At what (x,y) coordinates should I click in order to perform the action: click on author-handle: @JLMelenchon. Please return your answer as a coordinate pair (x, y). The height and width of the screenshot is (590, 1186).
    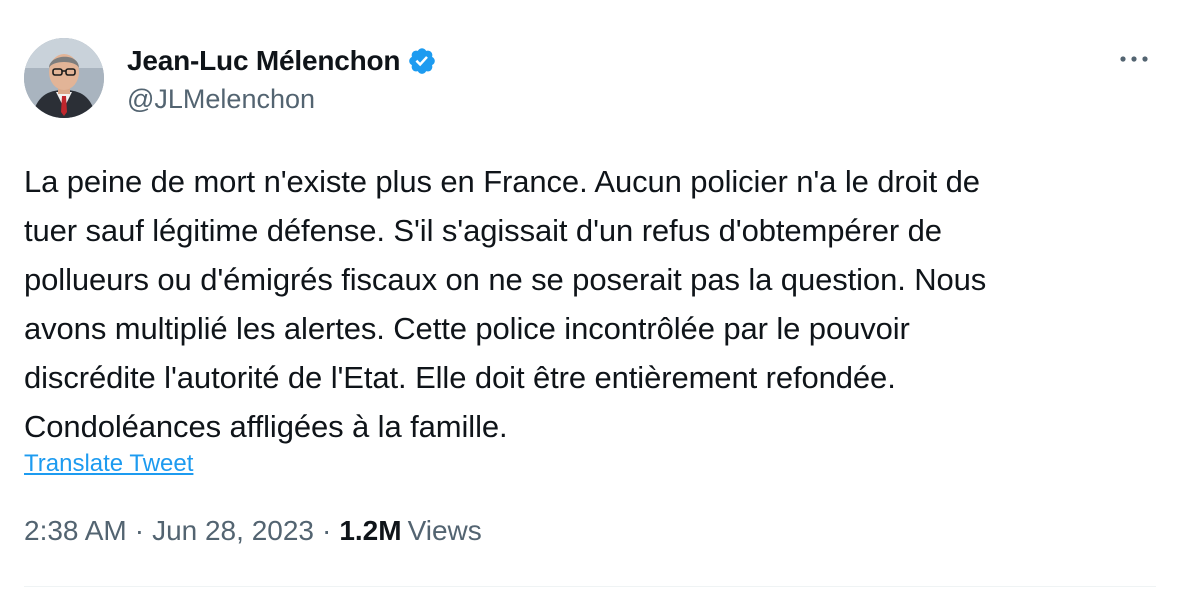
    Looking at the image, I should click on (282, 99).